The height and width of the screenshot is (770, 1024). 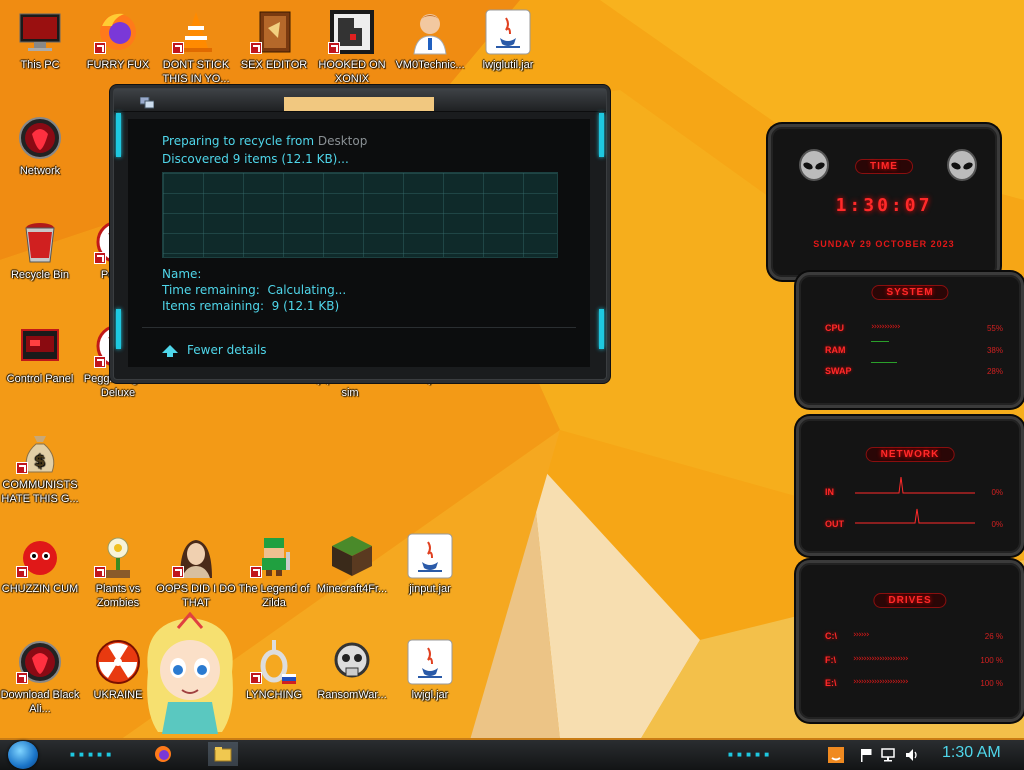 I want to click on drive-e-meter: ›››››››››››››››››››››, so click(x=881, y=682).